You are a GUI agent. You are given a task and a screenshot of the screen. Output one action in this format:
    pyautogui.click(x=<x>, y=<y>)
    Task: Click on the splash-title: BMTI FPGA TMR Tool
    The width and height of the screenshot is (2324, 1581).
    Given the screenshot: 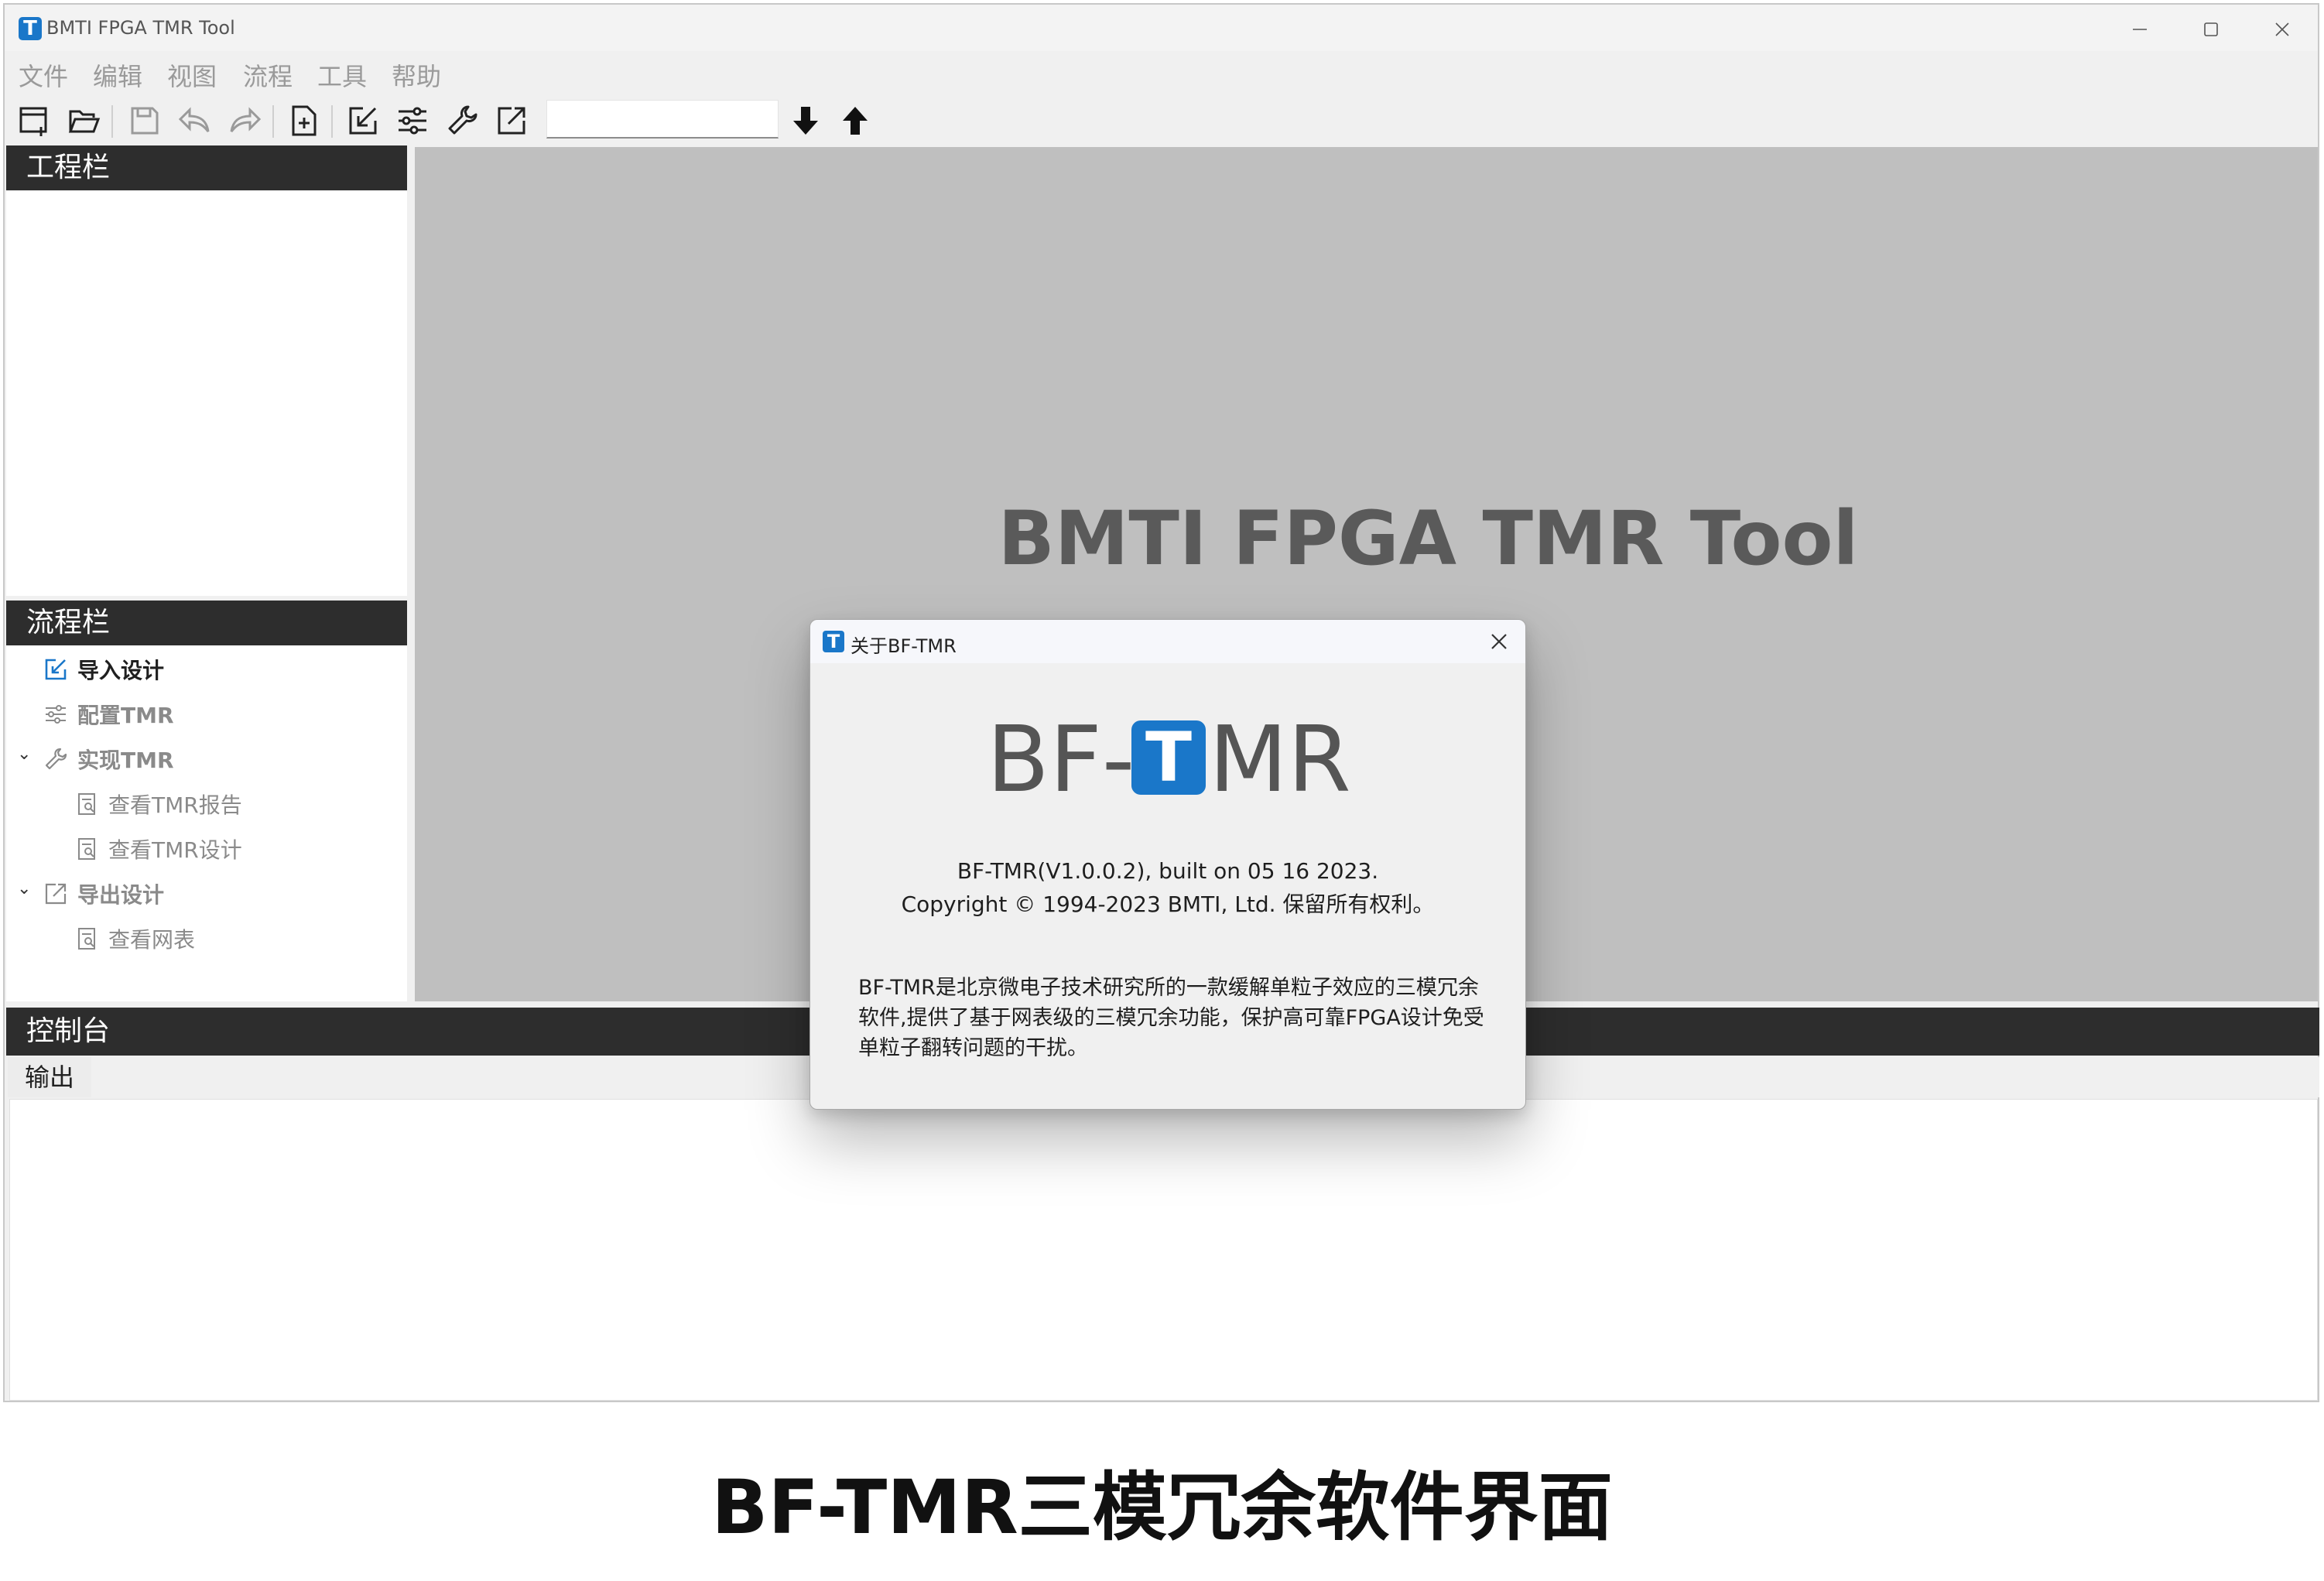 What is the action you would take?
    pyautogui.click(x=1429, y=538)
    